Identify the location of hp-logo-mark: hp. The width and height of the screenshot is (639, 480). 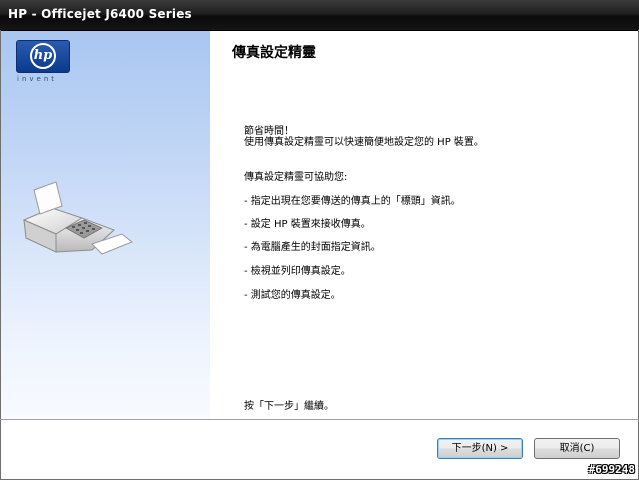
(43, 55).